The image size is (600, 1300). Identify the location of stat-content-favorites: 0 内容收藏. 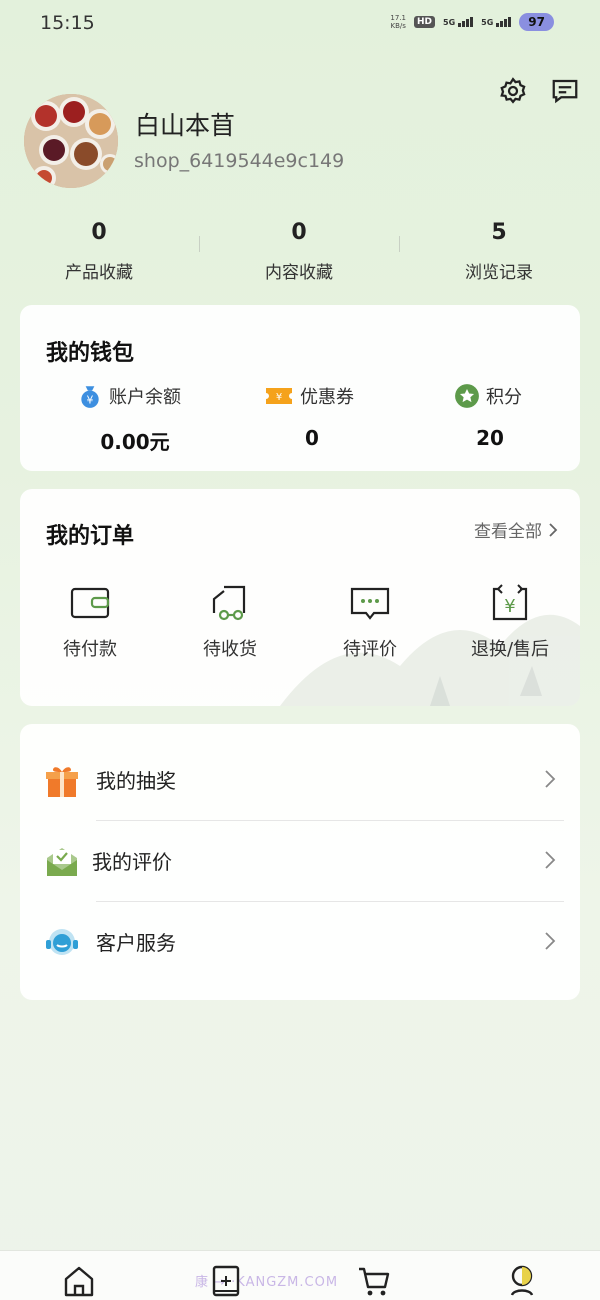
(299, 251).